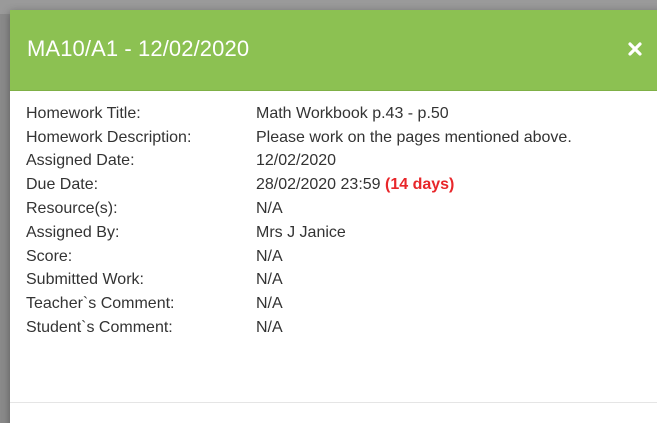  I want to click on detail-row-due-date: Due Date: 28/02/2020 23:59 (14 days), so click(341, 185).